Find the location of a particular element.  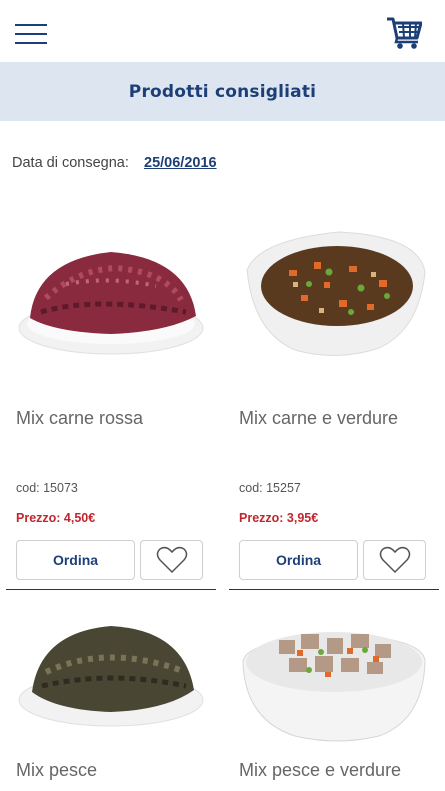

shopping-cart-icon is located at coordinates (404, 33).